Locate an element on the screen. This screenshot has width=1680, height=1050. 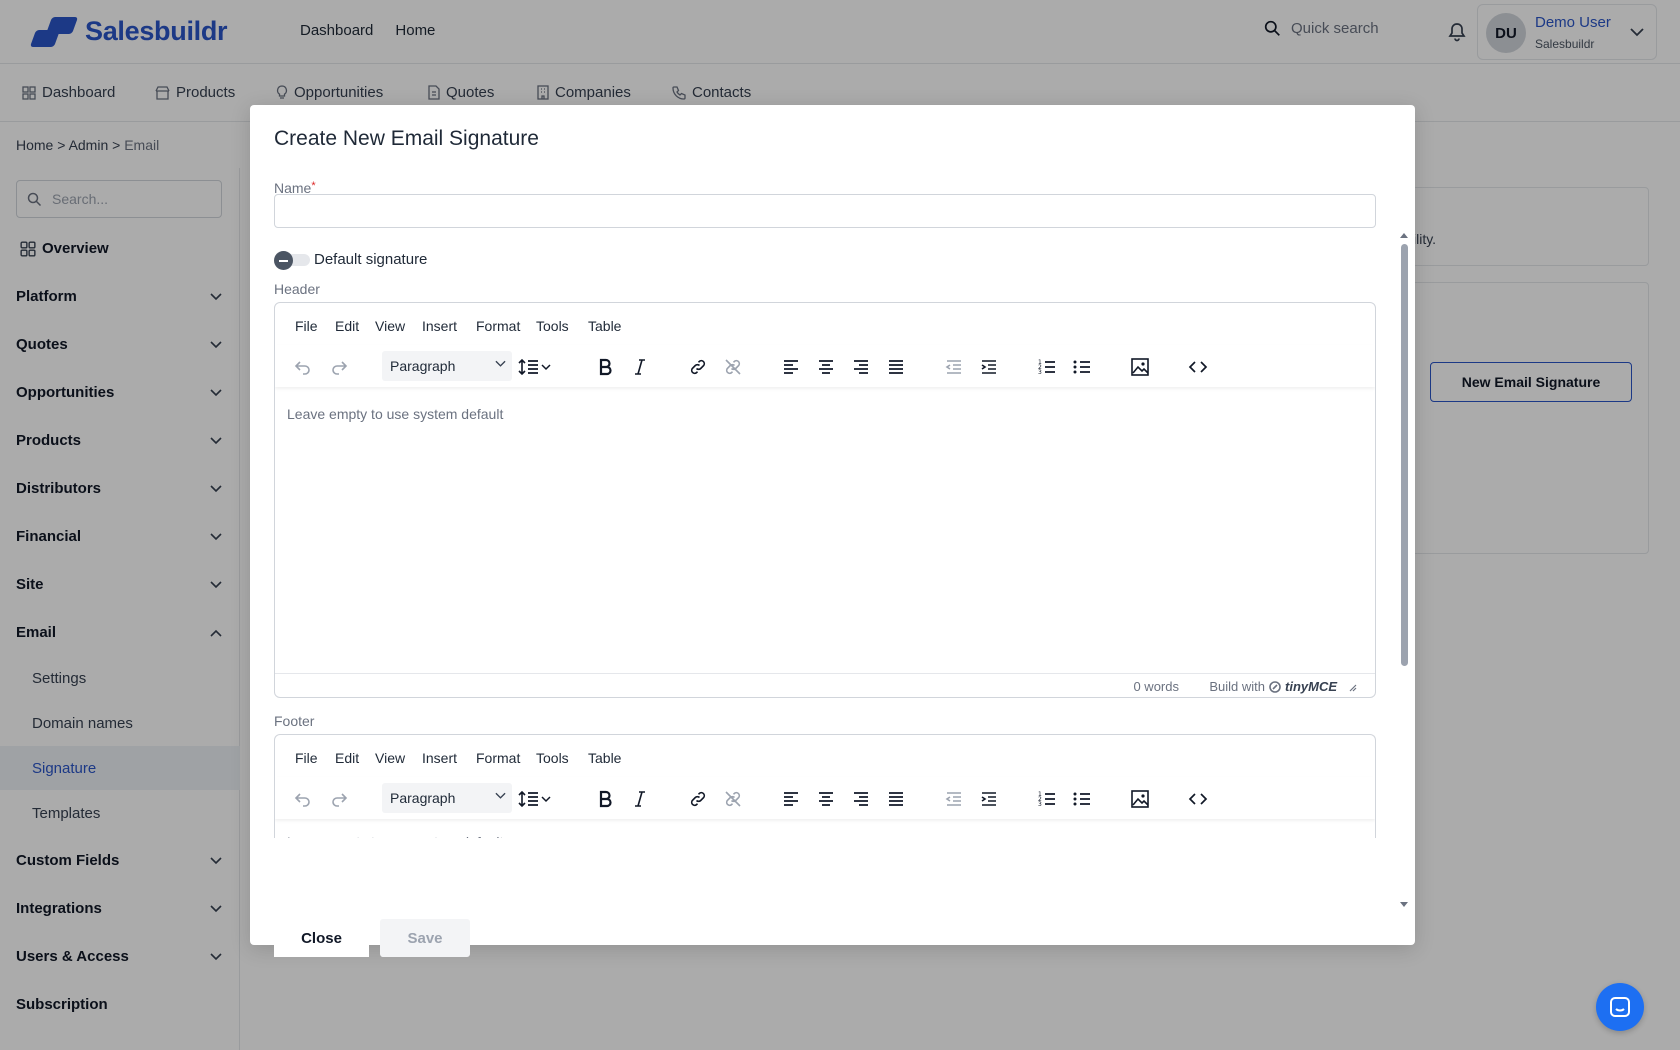
toggle-knob is located at coordinates (283, 260).